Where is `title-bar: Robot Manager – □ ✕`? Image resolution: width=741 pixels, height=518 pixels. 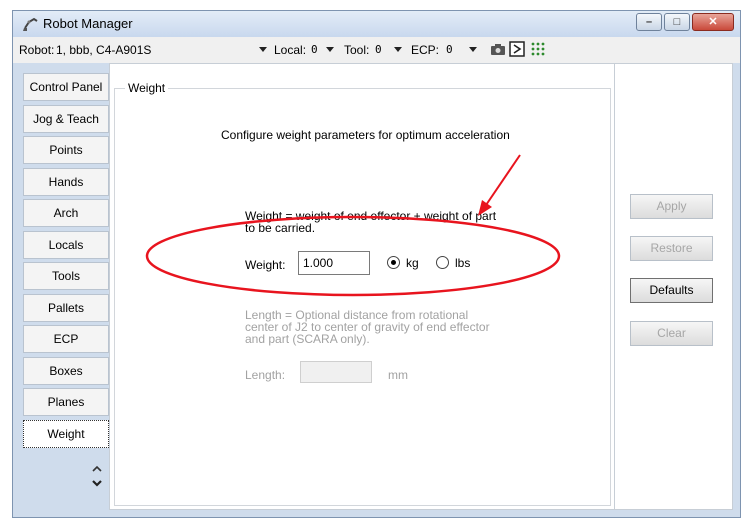 title-bar: Robot Manager – □ ✕ is located at coordinates (376, 24).